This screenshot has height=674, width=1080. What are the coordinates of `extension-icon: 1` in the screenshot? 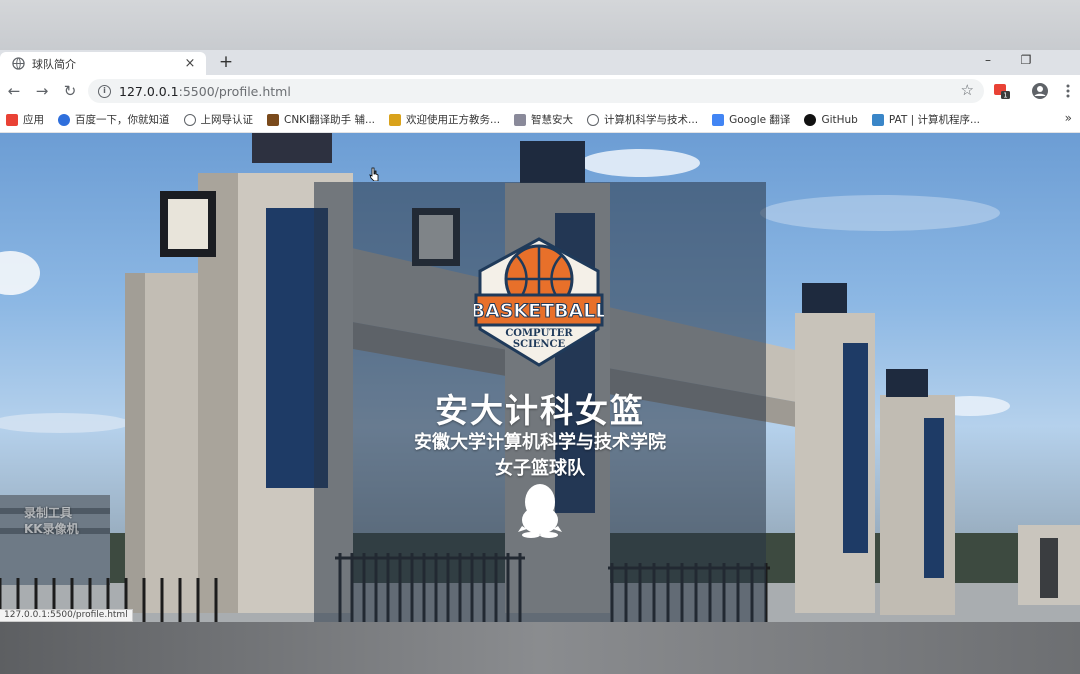 It's located at (1002, 91).